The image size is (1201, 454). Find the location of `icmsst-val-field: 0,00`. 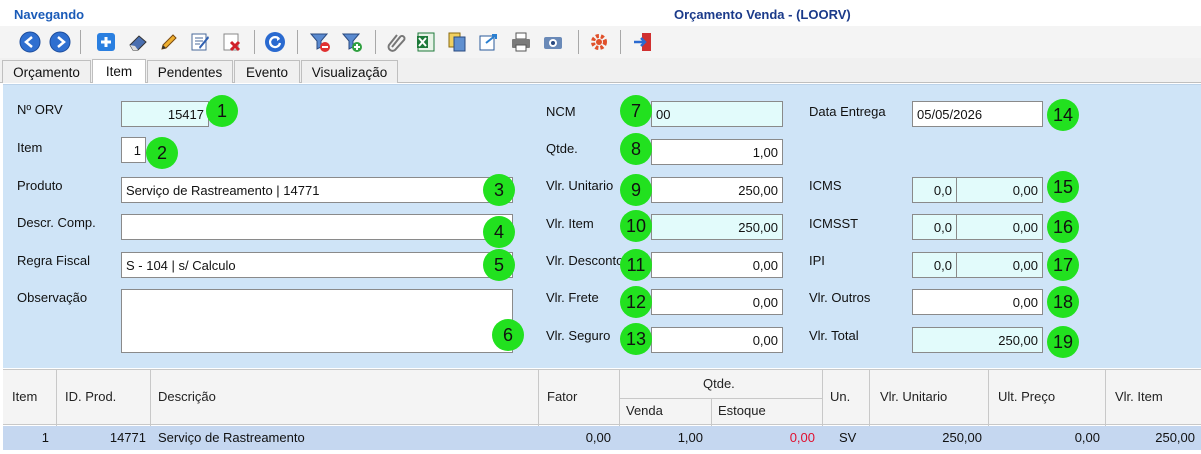

icmsst-val-field: 0,00 is located at coordinates (999, 227).